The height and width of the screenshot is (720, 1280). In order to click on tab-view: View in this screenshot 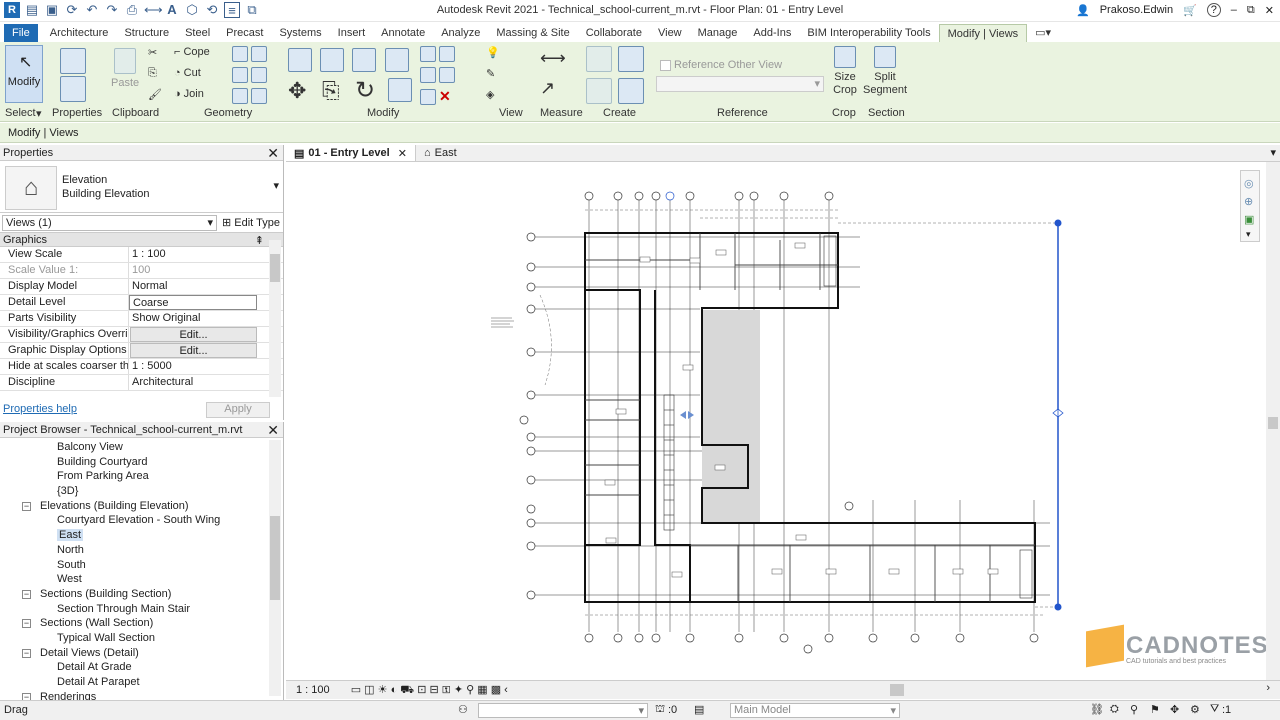, I will do `click(670, 33)`.